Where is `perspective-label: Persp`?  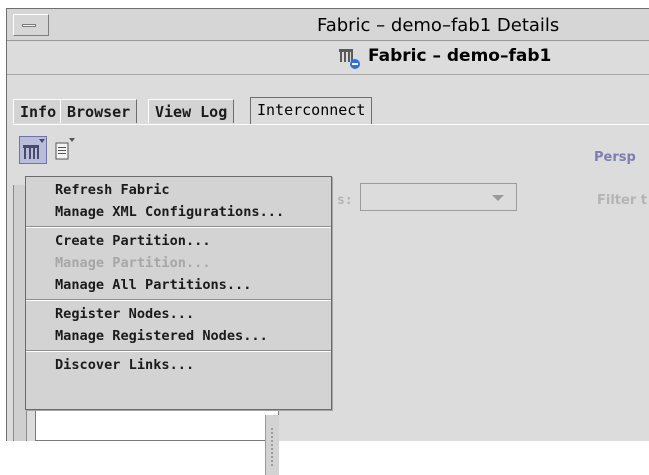 perspective-label: Persp is located at coordinates (615, 157).